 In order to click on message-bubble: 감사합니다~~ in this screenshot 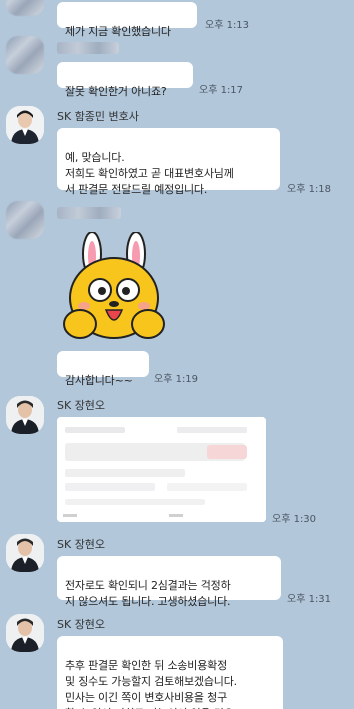, I will do `click(103, 369)`.